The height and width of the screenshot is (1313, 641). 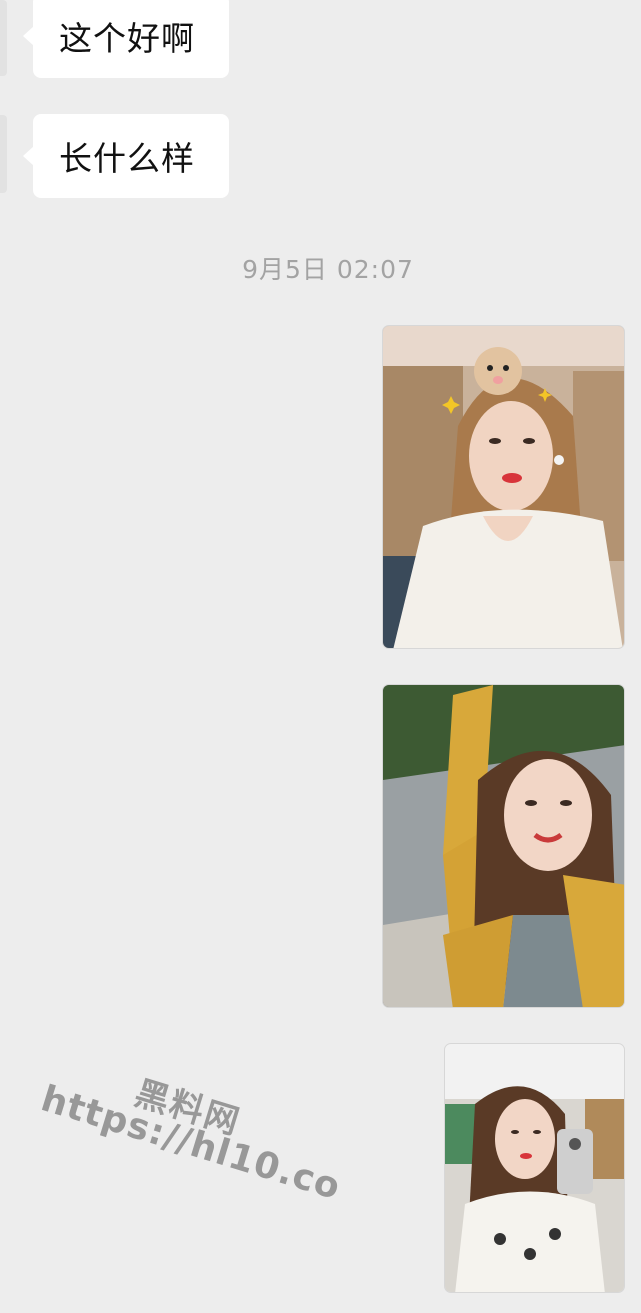 I want to click on watermark-title: 黑料网, so click(x=188, y=1108).